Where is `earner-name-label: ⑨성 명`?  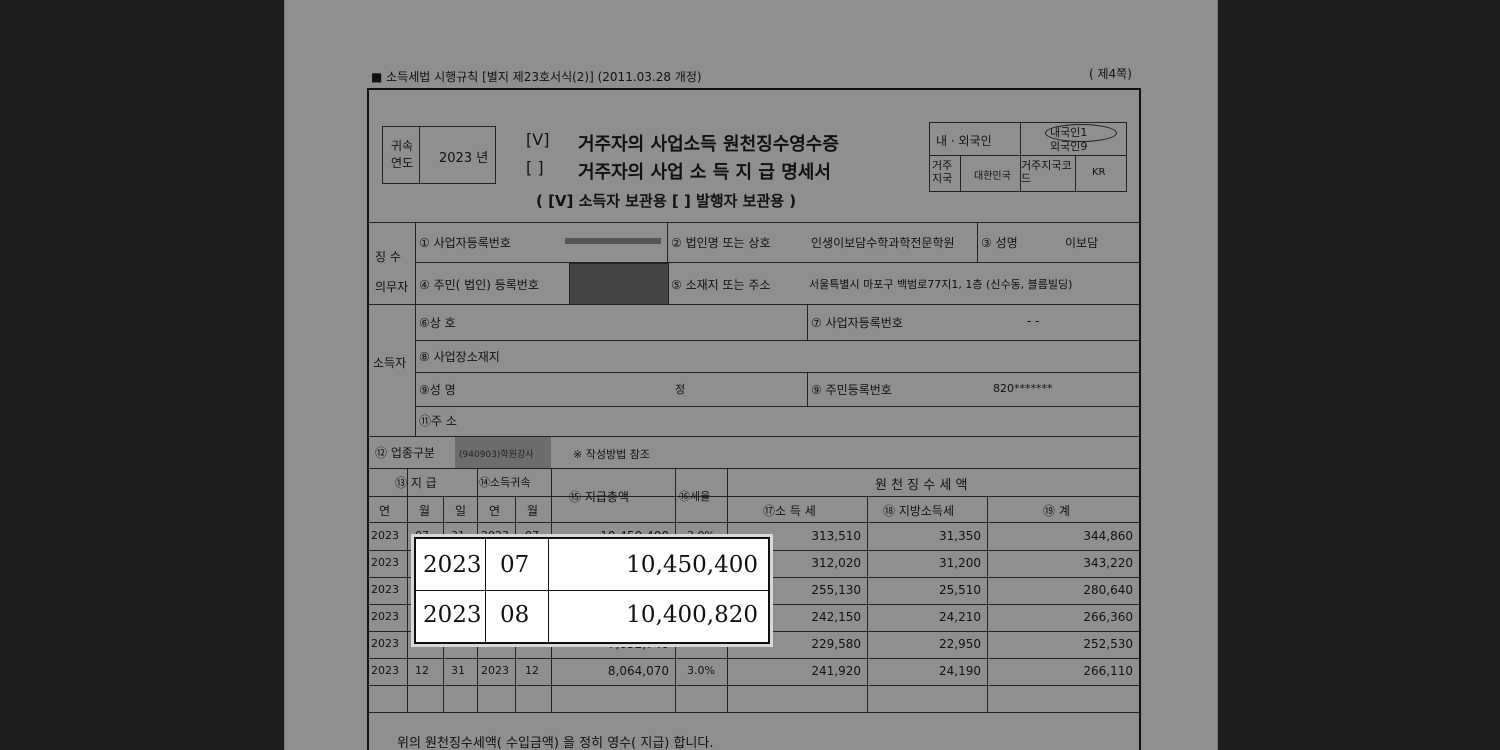 earner-name-label: ⑨성 명 is located at coordinates (437, 390).